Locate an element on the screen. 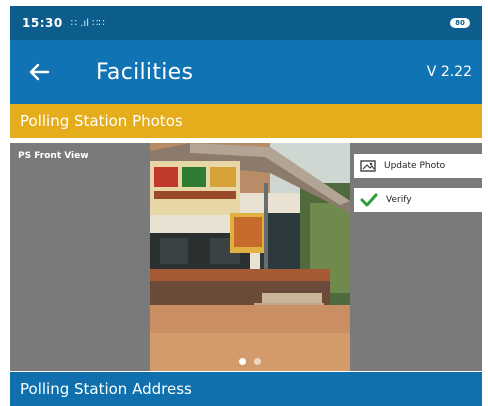  carousel-dots is located at coordinates (250, 361).